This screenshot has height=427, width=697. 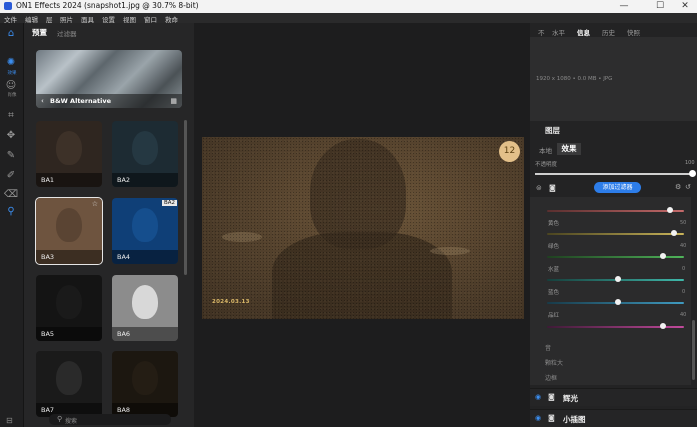 I want to click on tab-snapshots: 快照, so click(x=633, y=32).